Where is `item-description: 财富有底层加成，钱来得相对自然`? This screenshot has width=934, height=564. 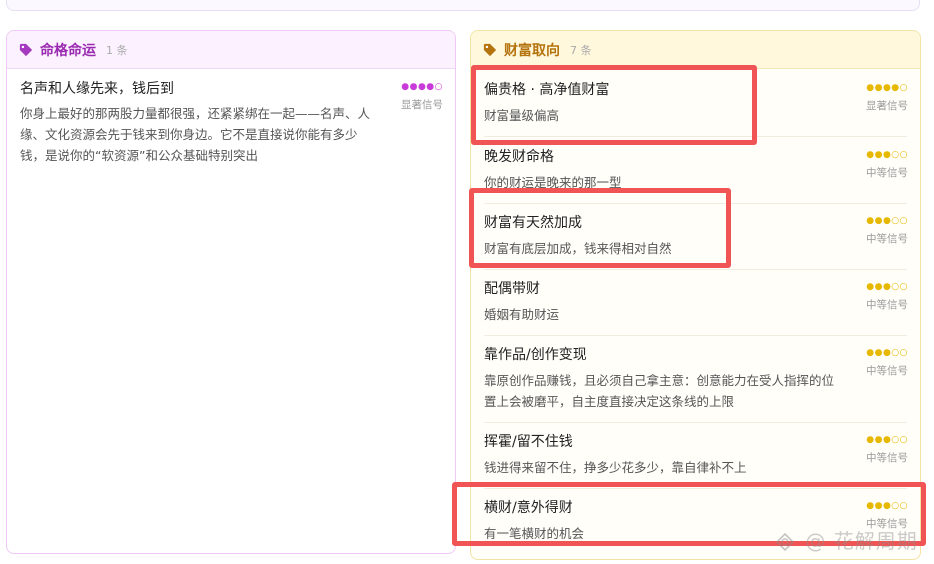 item-description: 财富有底层加成，钱来得相对自然 is located at coordinates (578, 248).